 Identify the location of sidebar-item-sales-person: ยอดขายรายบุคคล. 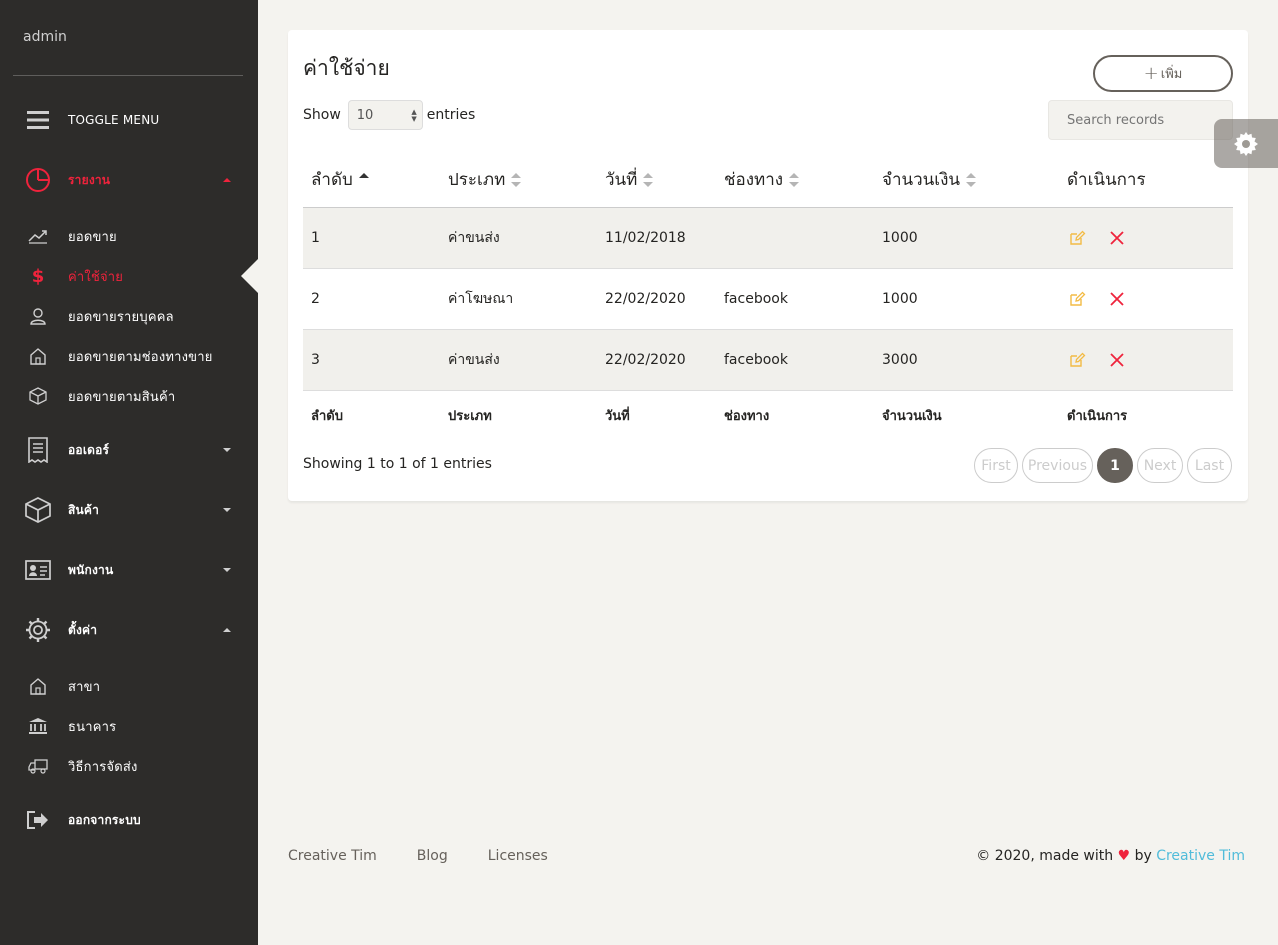
(129, 316).